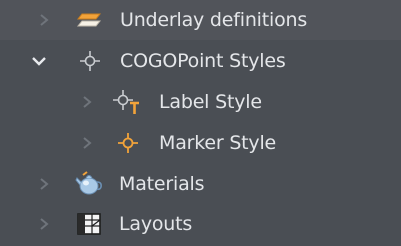 This screenshot has height=246, width=401. I want to click on chevron-down-icon, so click(39, 61).